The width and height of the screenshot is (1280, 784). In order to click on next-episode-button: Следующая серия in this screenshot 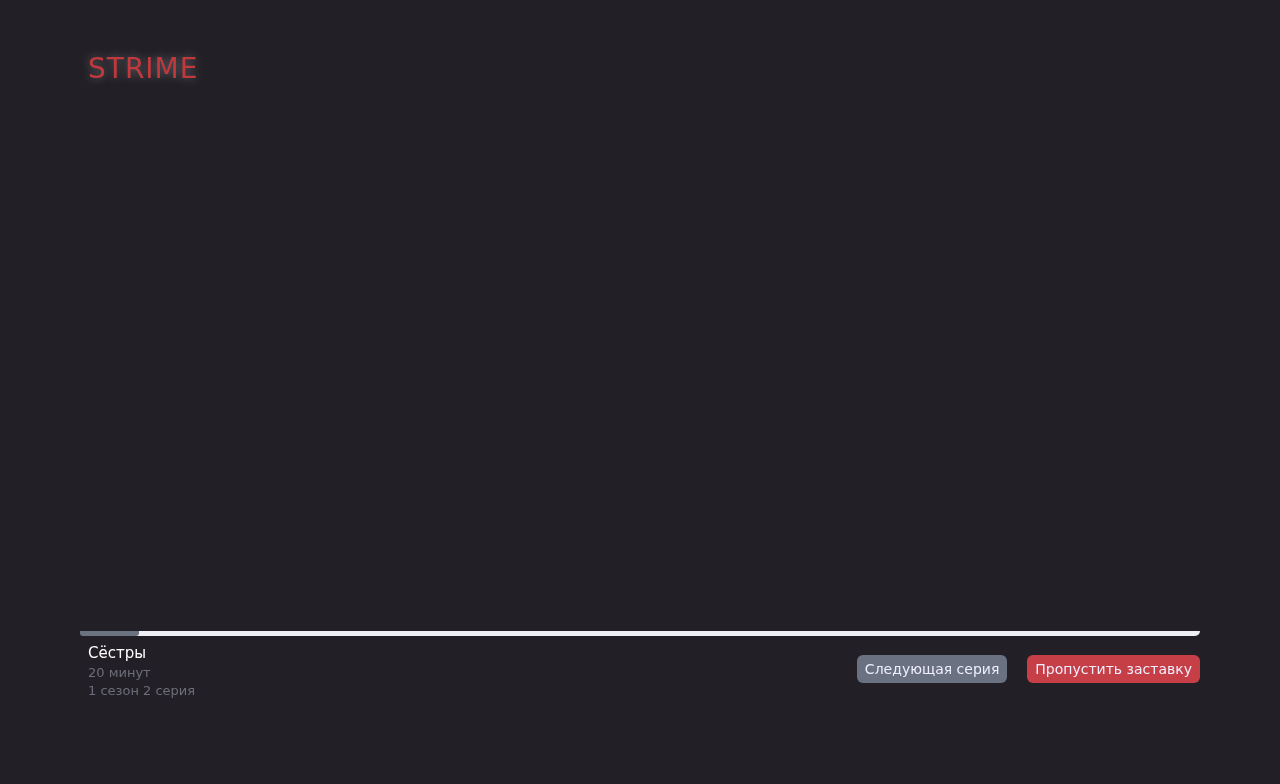, I will do `click(932, 669)`.